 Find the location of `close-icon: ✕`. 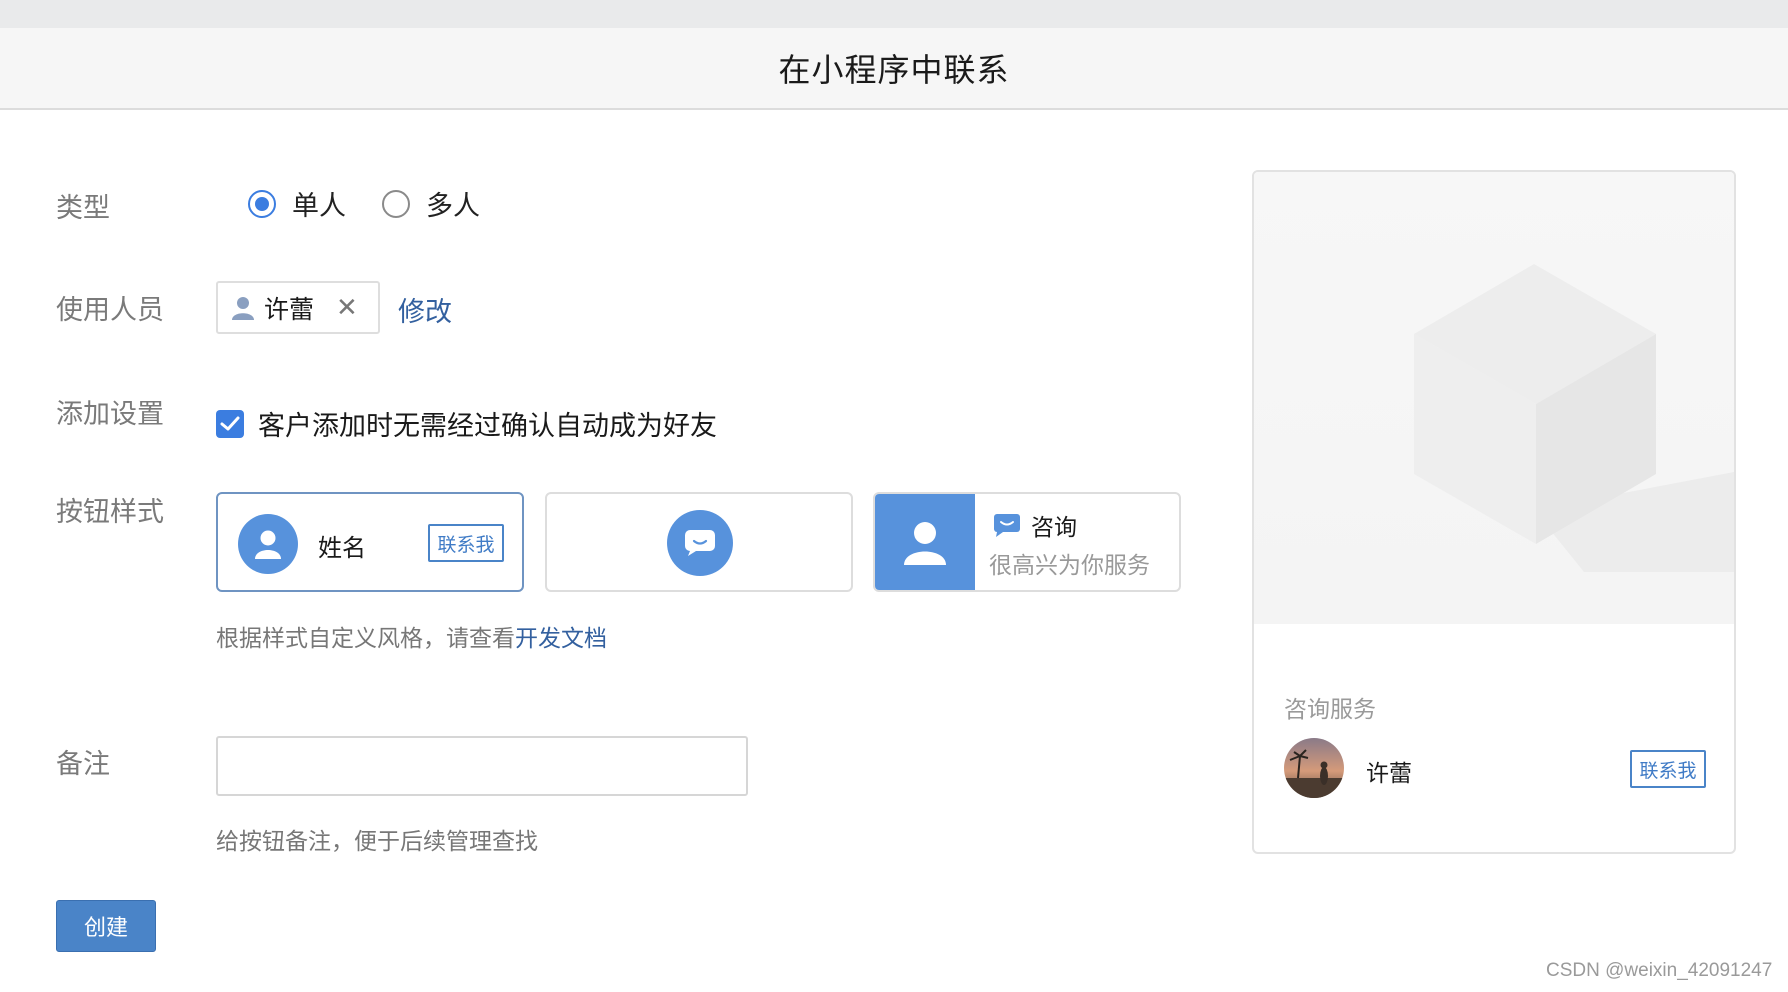

close-icon: ✕ is located at coordinates (347, 308).